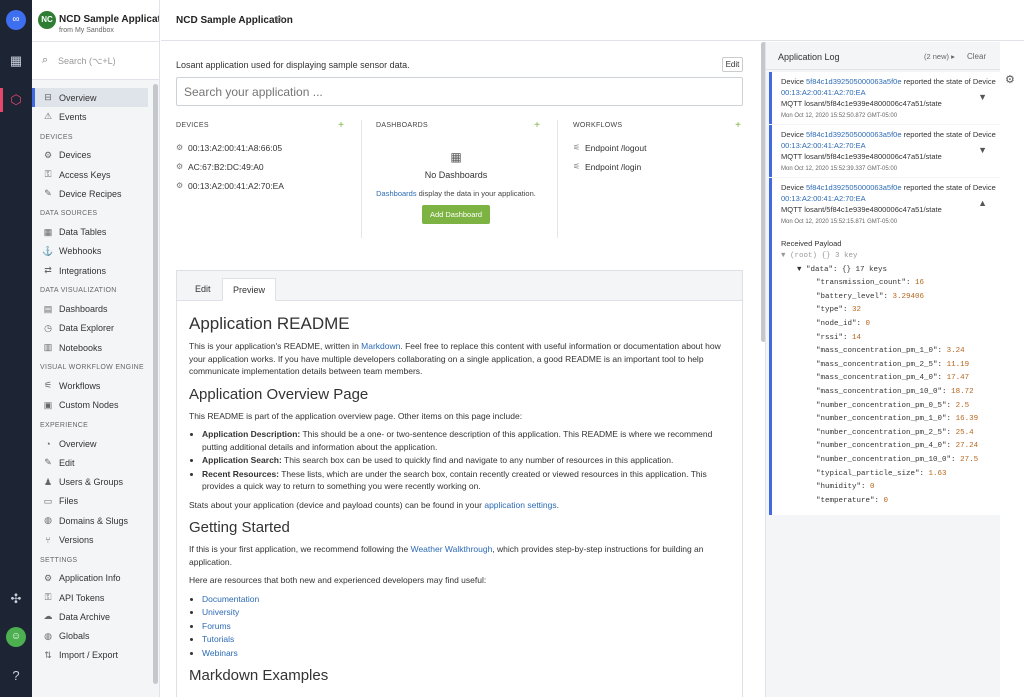  What do you see at coordinates (92, 462) in the screenshot?
I see `sidebar-item-edit: ✎ Edit` at bounding box center [92, 462].